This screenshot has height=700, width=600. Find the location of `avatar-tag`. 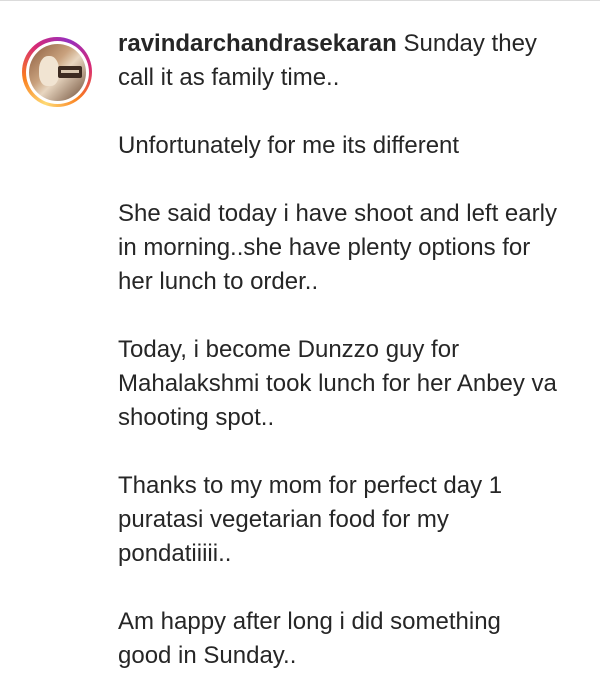

avatar-tag is located at coordinates (69, 71).